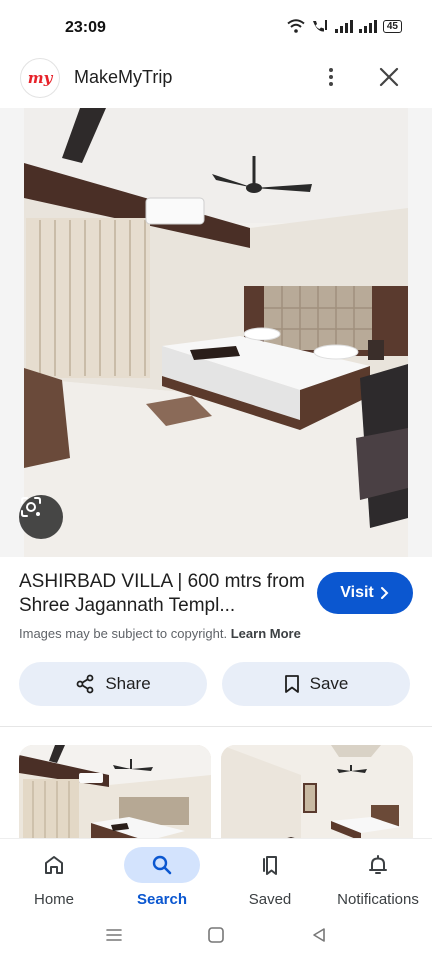 The image size is (432, 960). Describe the element at coordinates (31, 507) in the screenshot. I see `lens-icon` at that location.